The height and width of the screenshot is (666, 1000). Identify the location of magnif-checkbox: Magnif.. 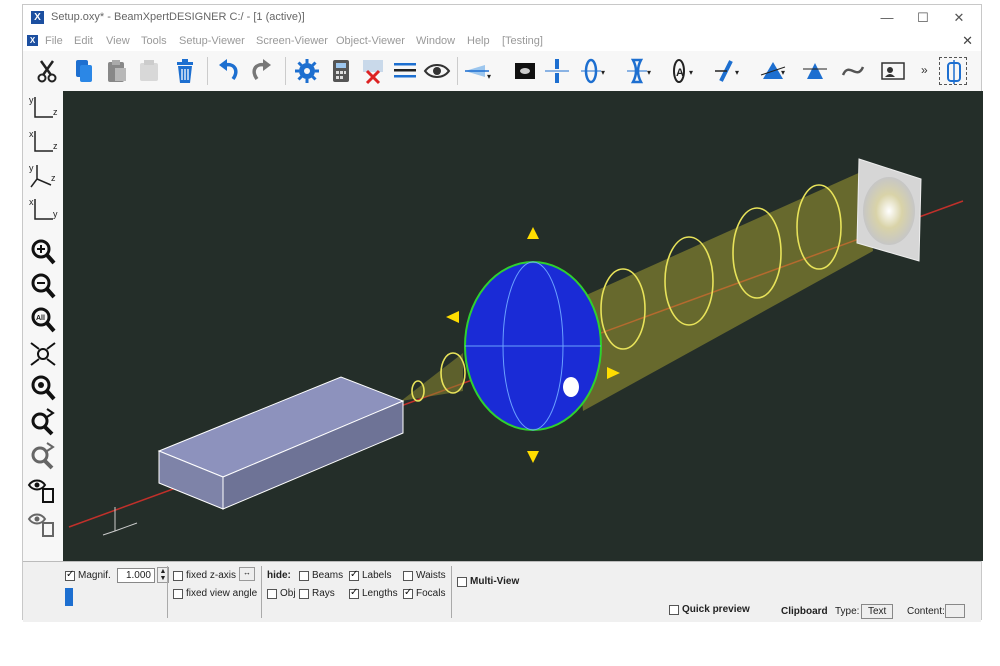
(88, 575).